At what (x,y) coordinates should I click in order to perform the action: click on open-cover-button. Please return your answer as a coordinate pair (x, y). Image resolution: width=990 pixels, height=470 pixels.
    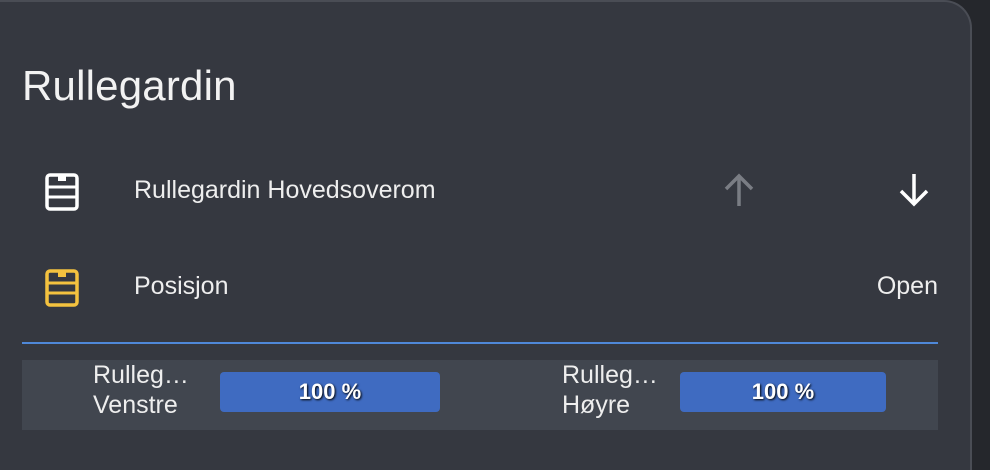
    Looking at the image, I should click on (739, 190).